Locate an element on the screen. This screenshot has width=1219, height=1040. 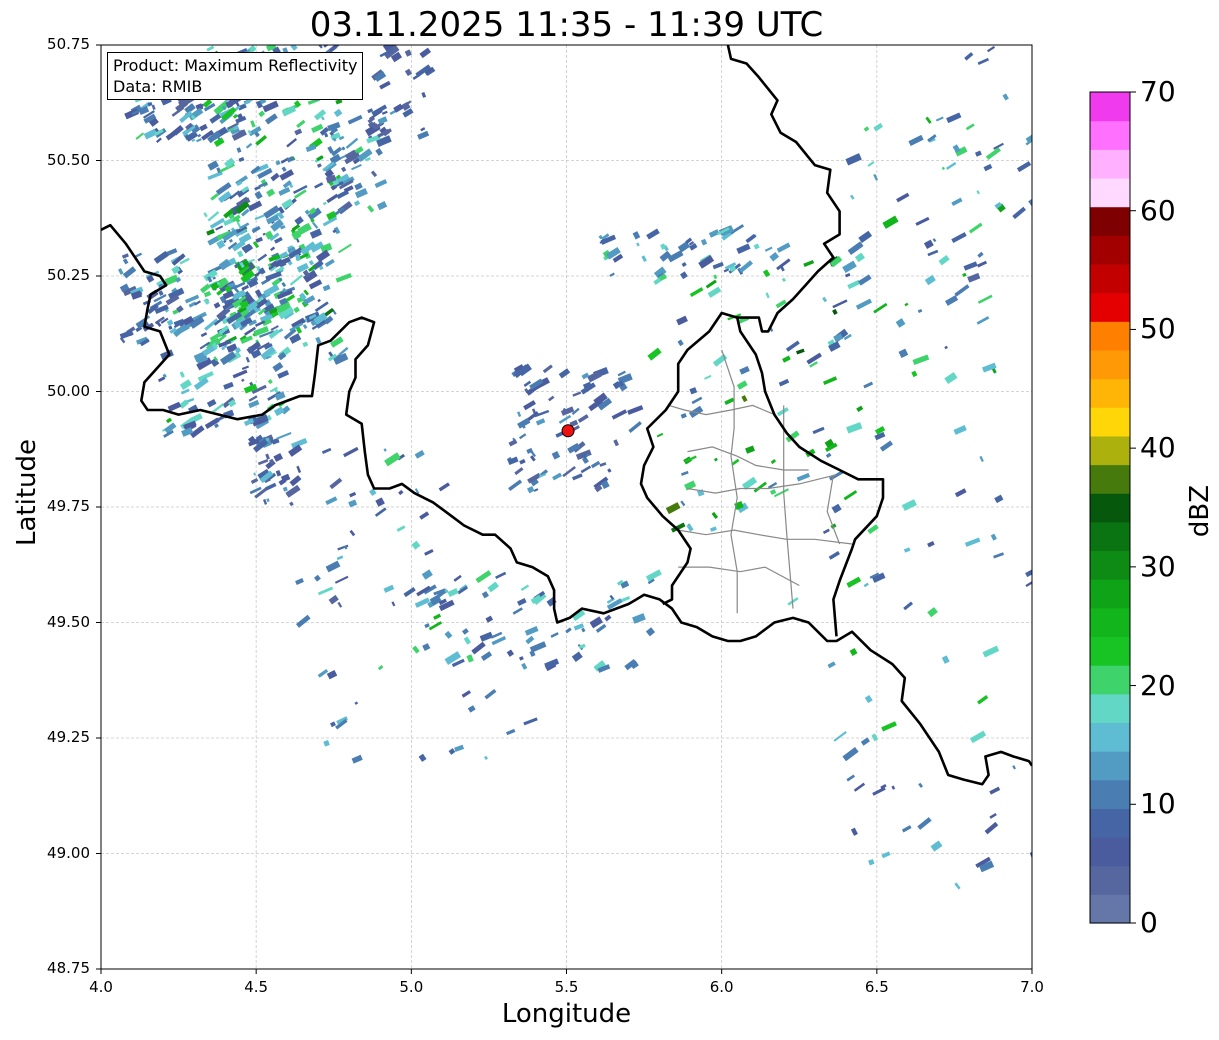
y-tick-label: 49.50 is located at coordinates (68, 621).